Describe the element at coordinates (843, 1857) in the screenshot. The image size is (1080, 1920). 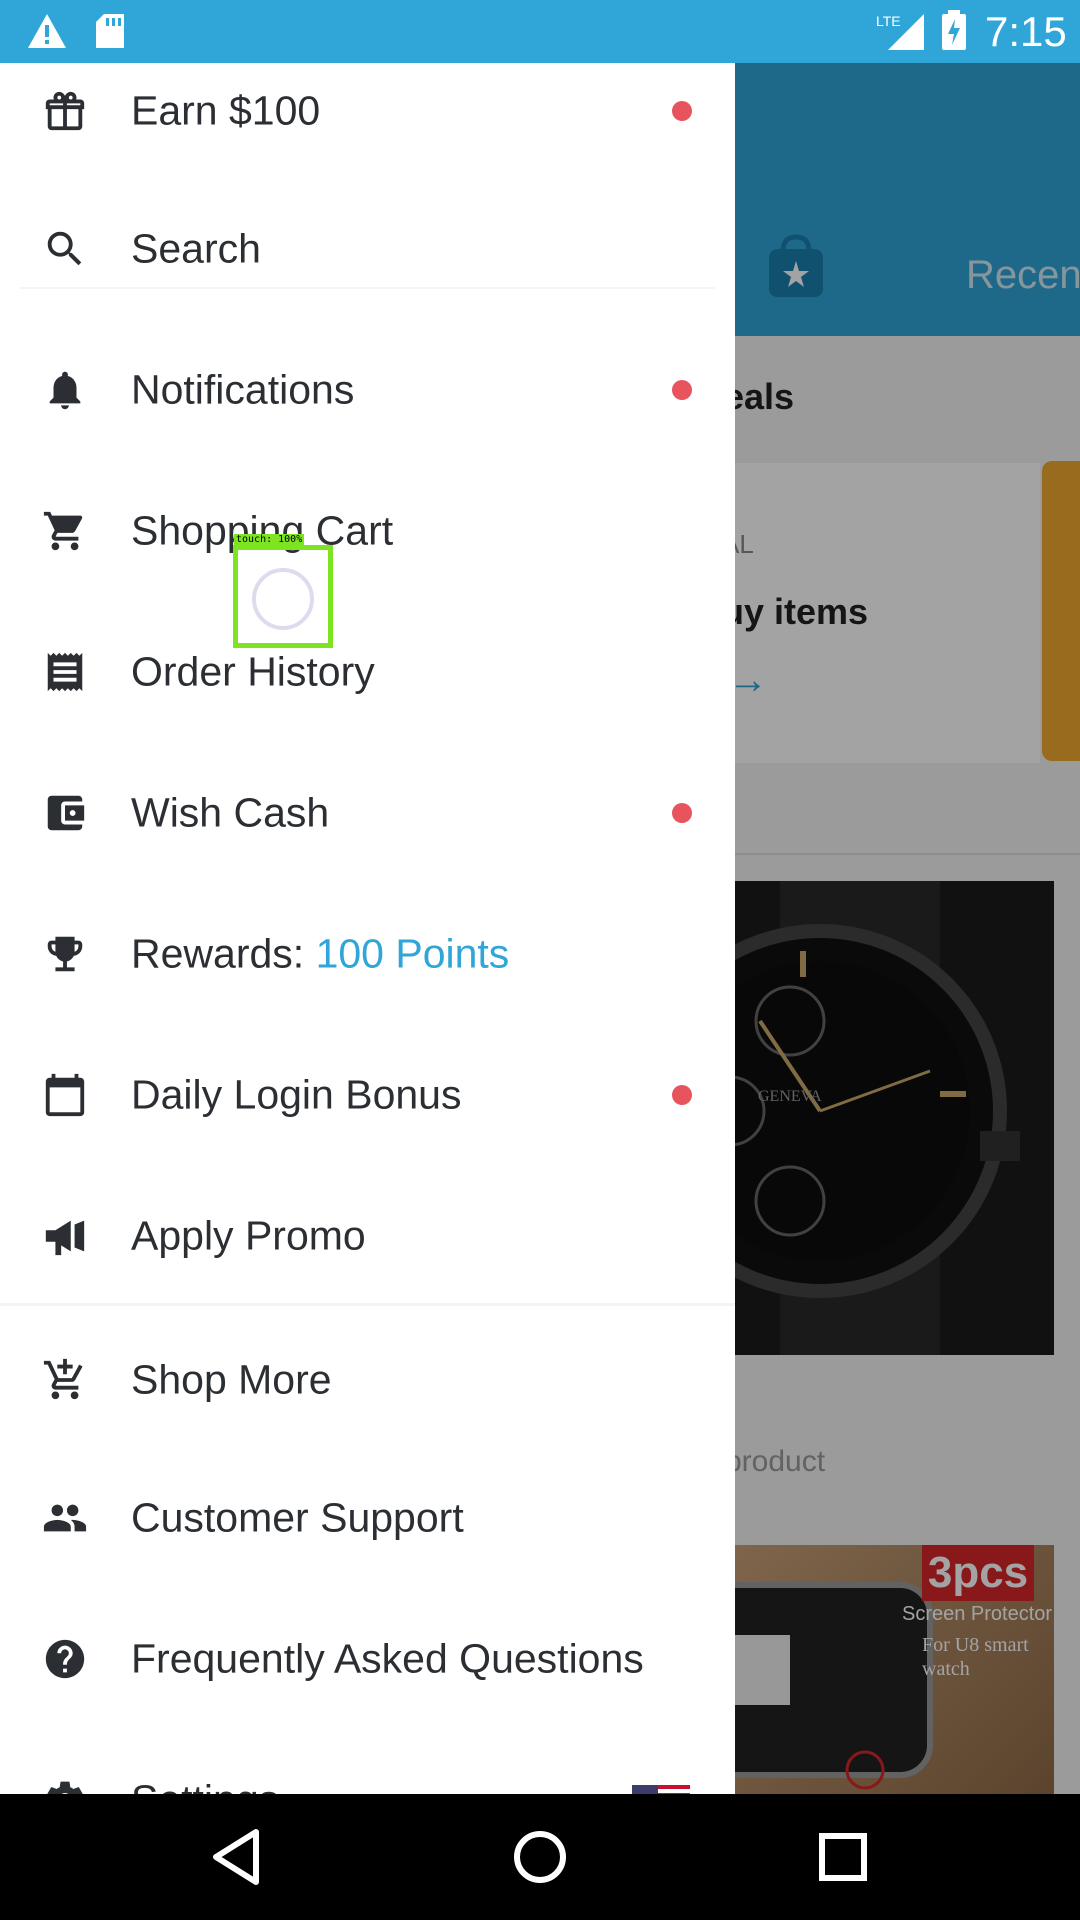
I see `recents-icon` at that location.